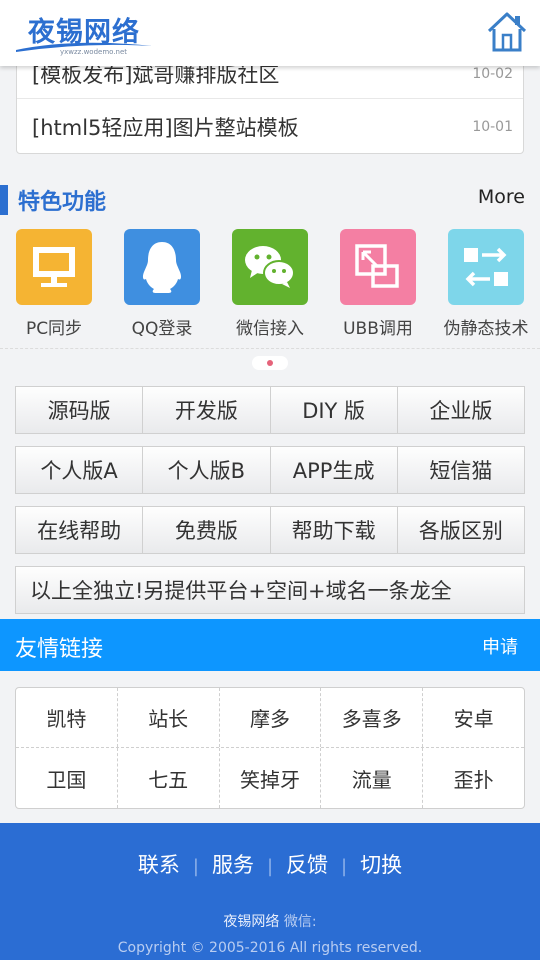 This screenshot has width=540, height=960. I want to click on version-dev: 开发版, so click(207, 410).